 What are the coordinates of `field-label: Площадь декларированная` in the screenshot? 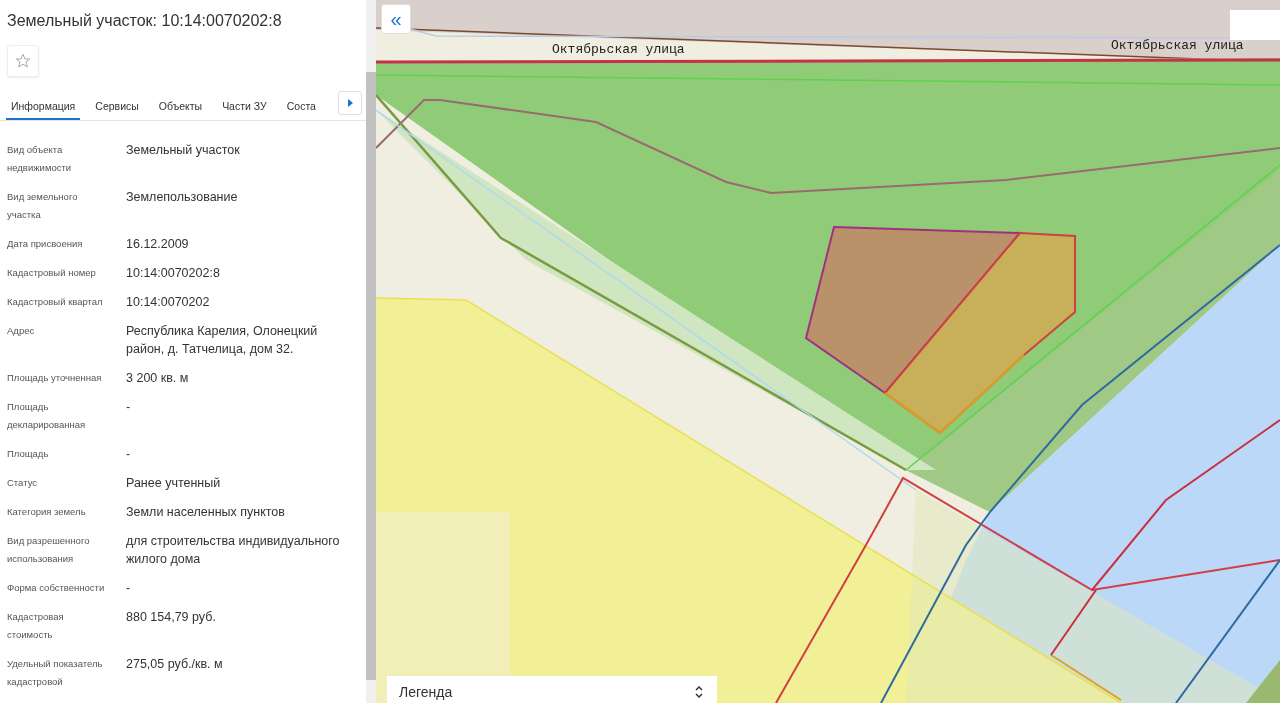 It's located at (47, 416).